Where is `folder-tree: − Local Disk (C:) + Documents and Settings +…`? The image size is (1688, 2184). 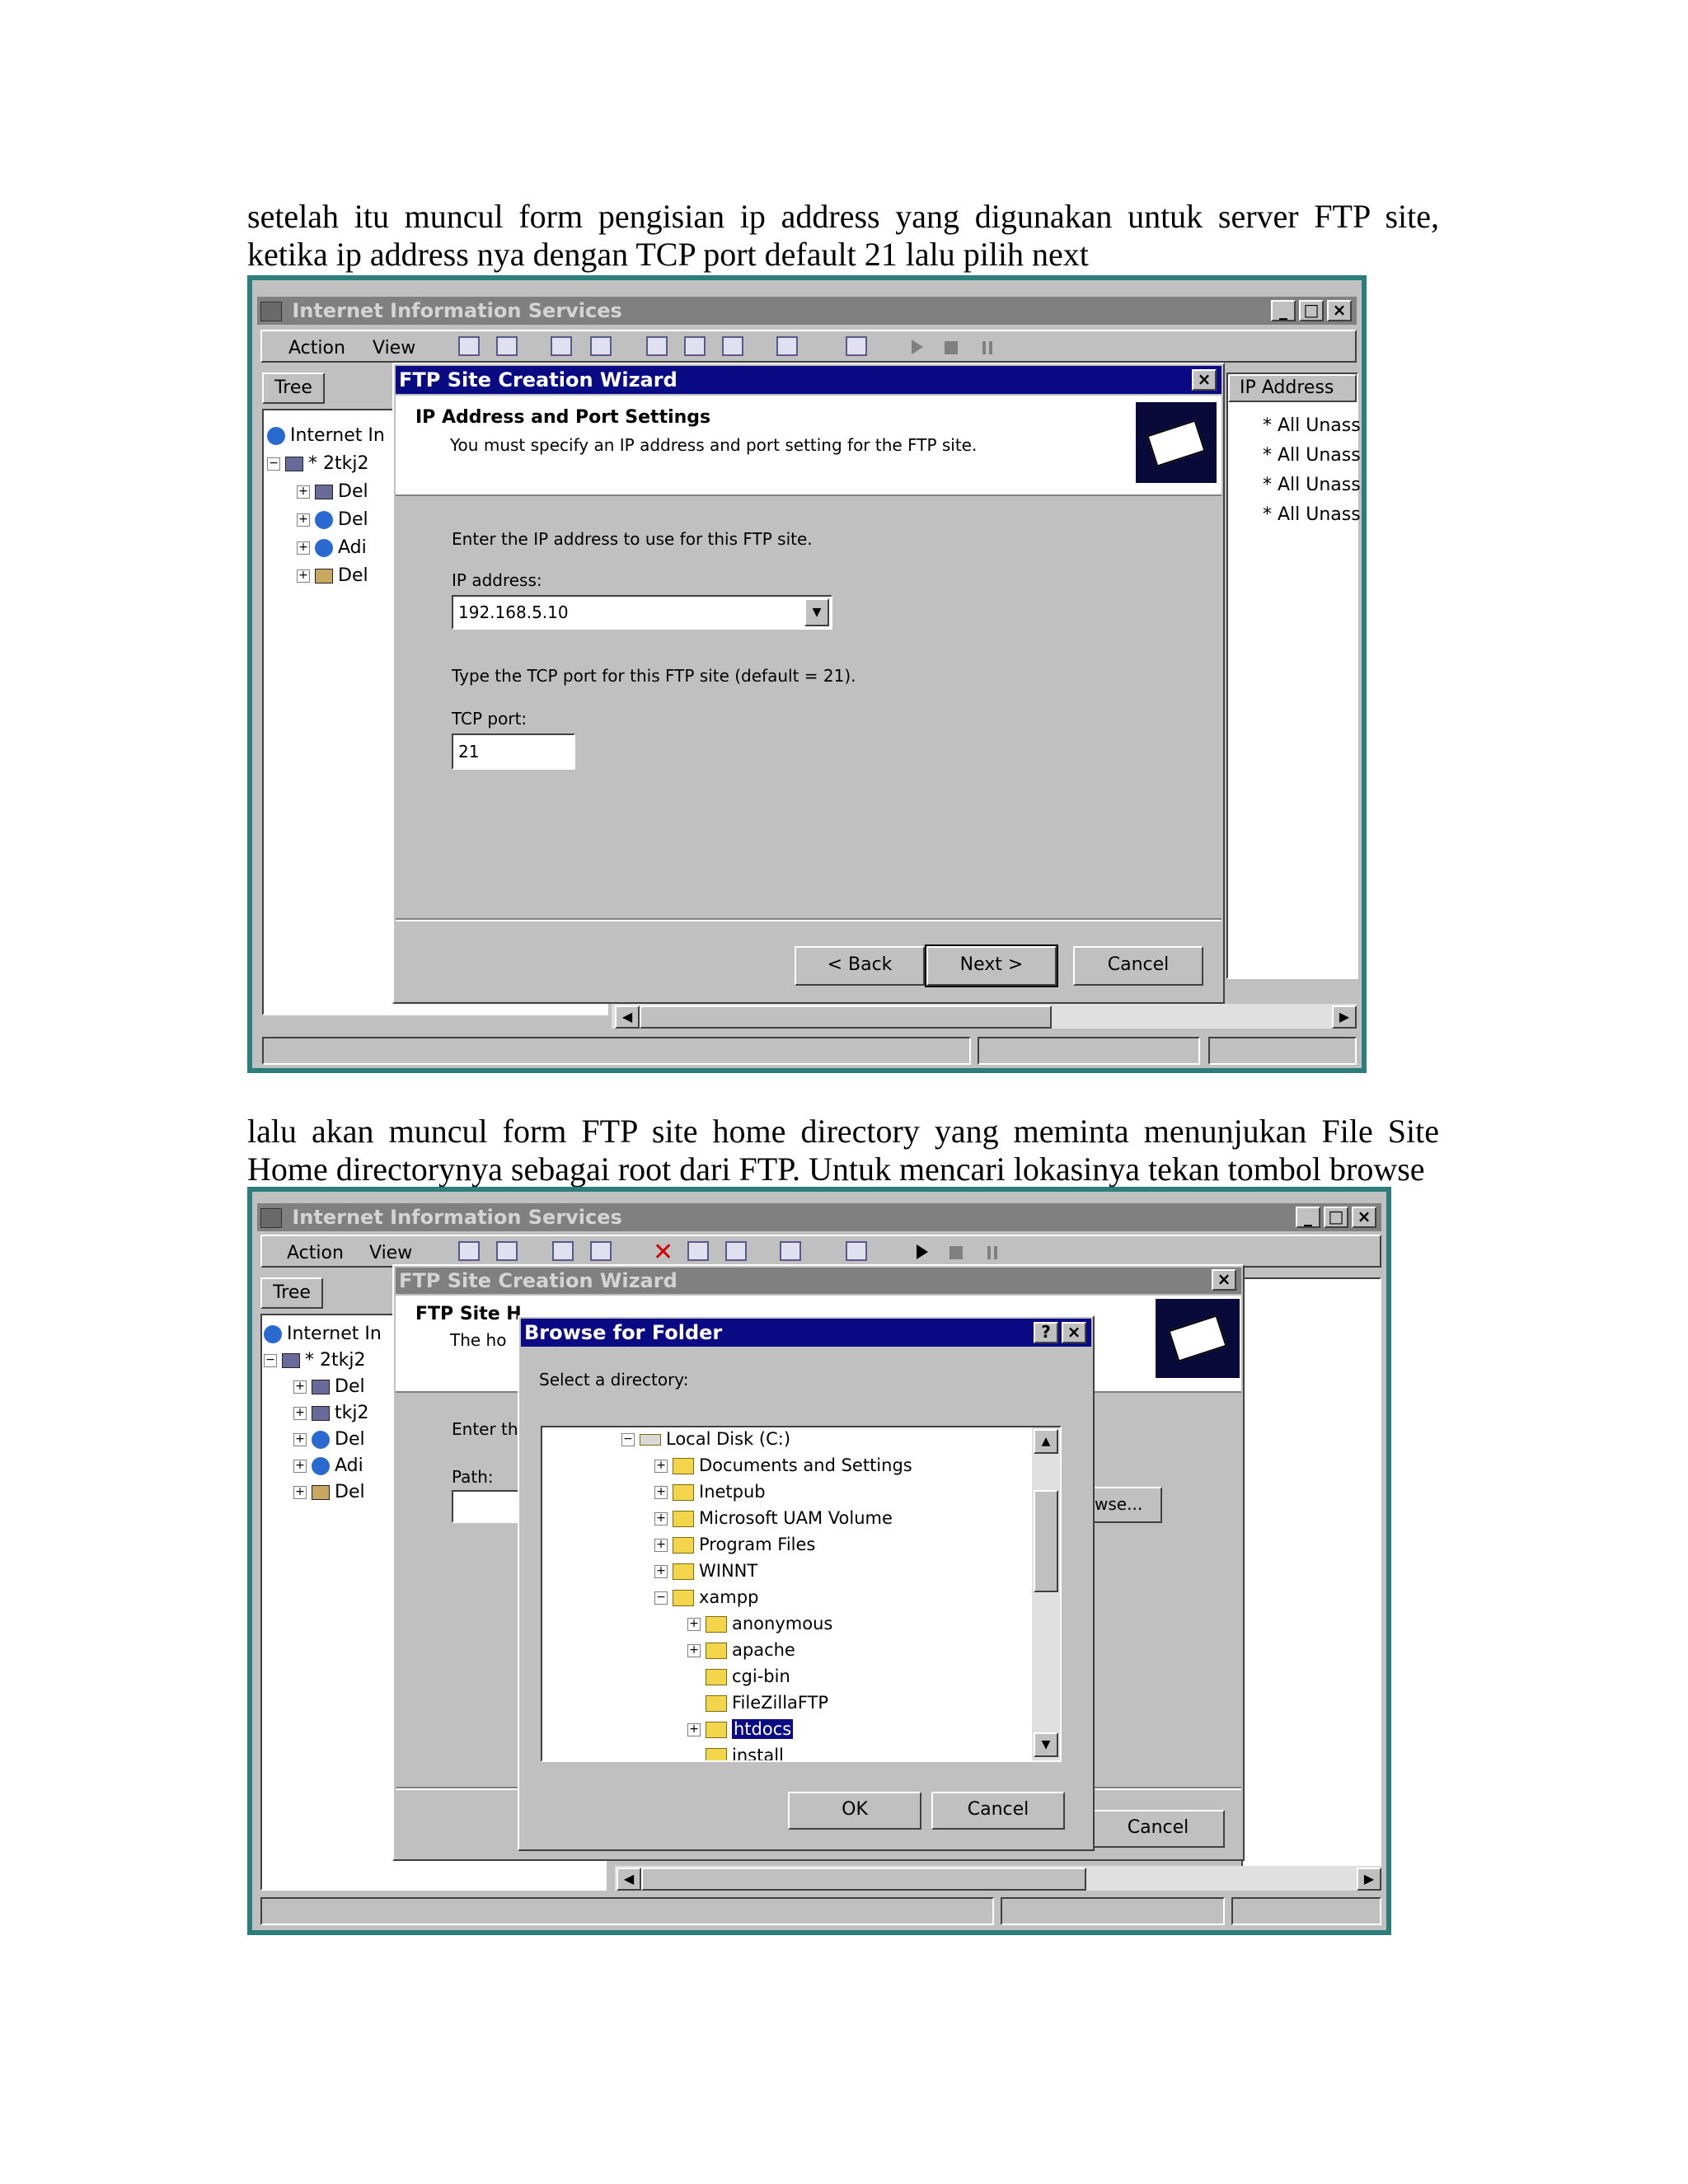
folder-tree: − Local Disk (C:) + Documents and Settings +… is located at coordinates (802, 1594).